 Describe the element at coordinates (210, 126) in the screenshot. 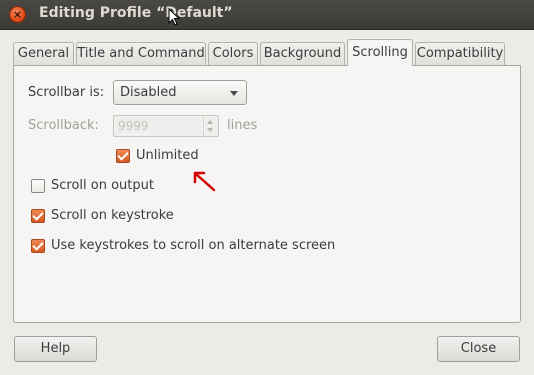

I see `spinner-buttons` at that location.